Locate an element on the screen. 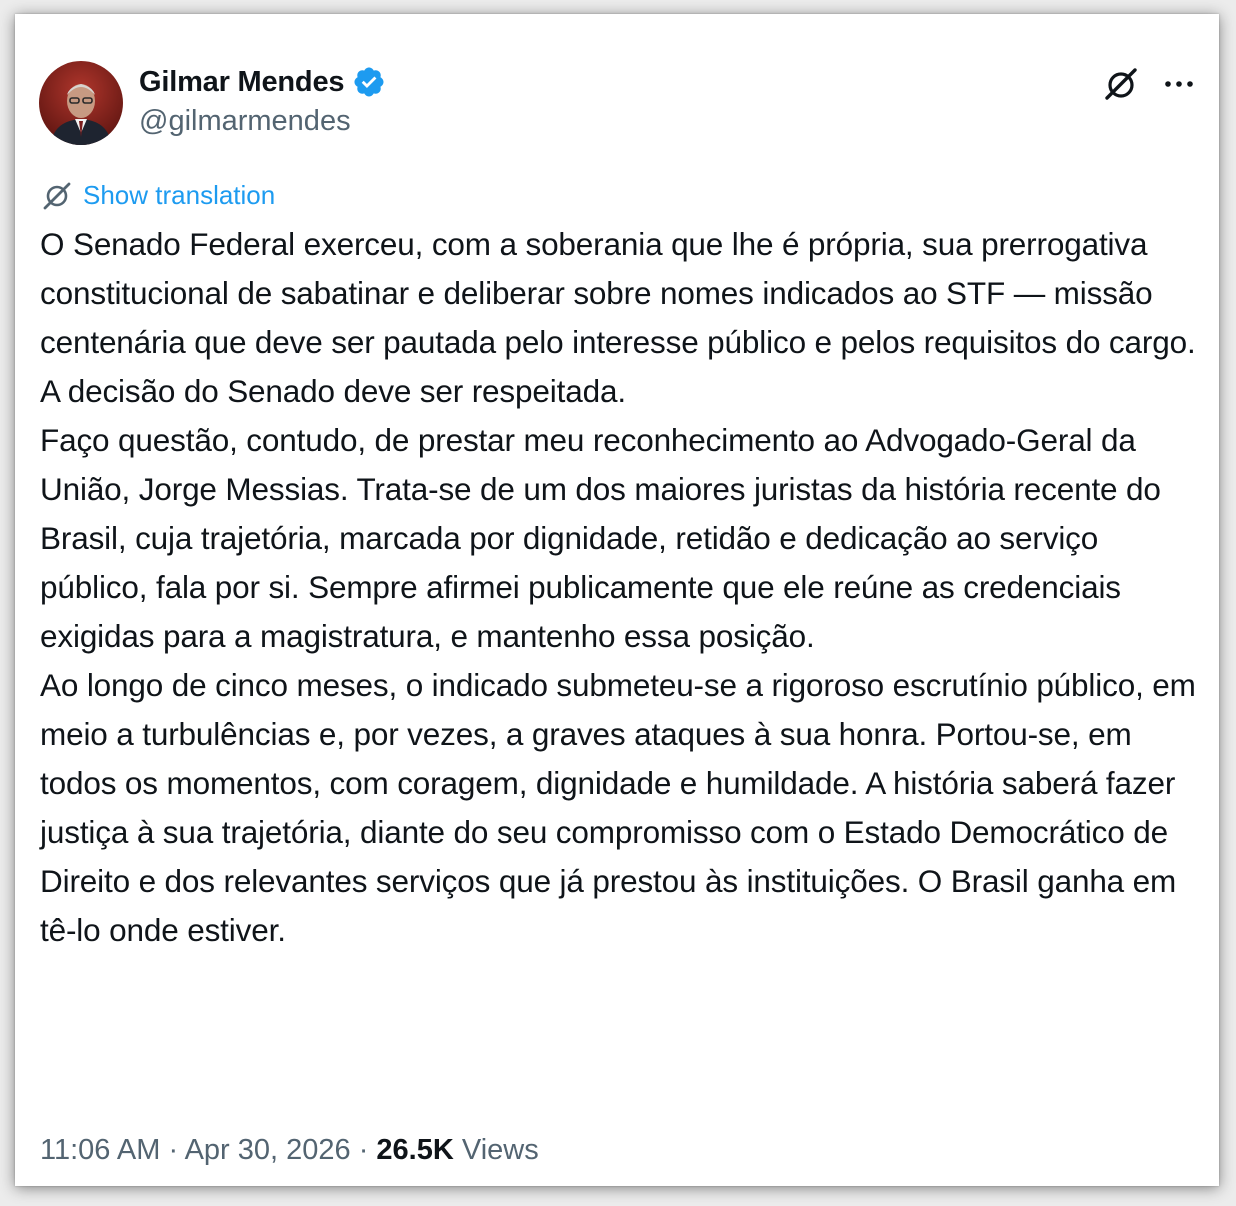  avatar is located at coordinates (81, 103).